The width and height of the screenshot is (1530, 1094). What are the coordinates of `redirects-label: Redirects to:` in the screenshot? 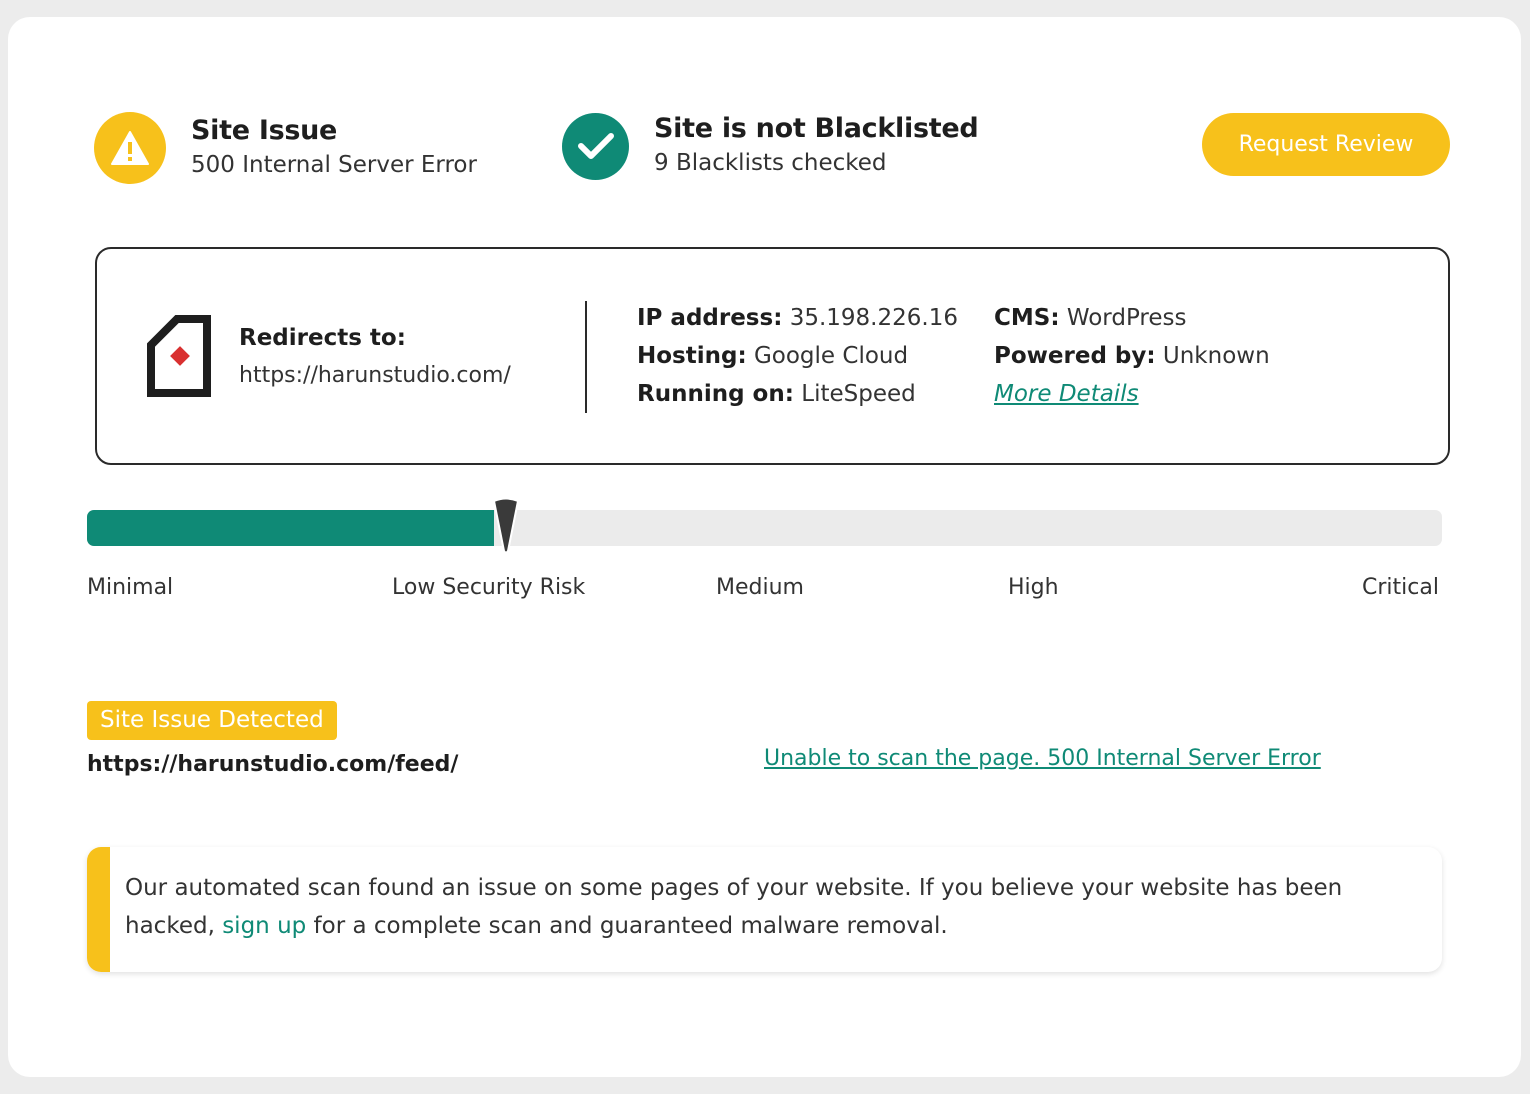 It's located at (322, 338).